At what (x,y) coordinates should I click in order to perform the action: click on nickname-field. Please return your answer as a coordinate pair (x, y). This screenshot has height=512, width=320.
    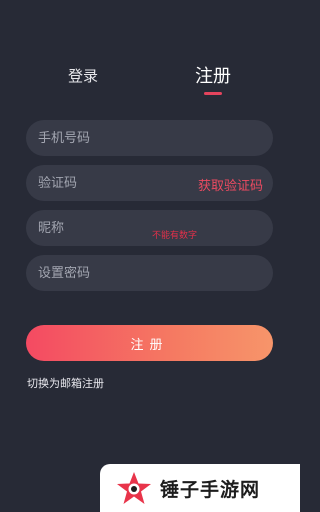
    Looking at the image, I should click on (149, 228).